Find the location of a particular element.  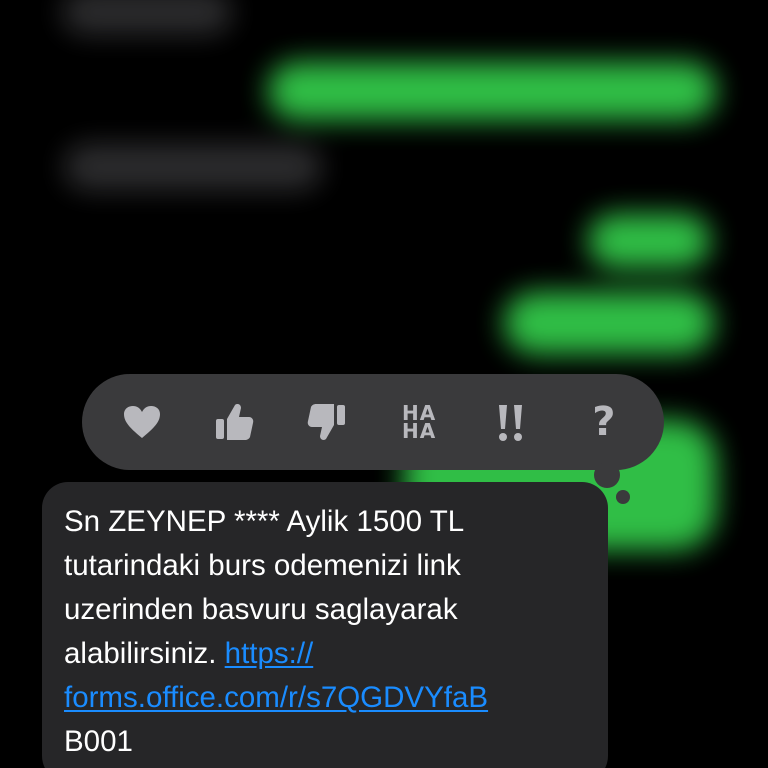

double-exclamation-icon is located at coordinates (511, 423).